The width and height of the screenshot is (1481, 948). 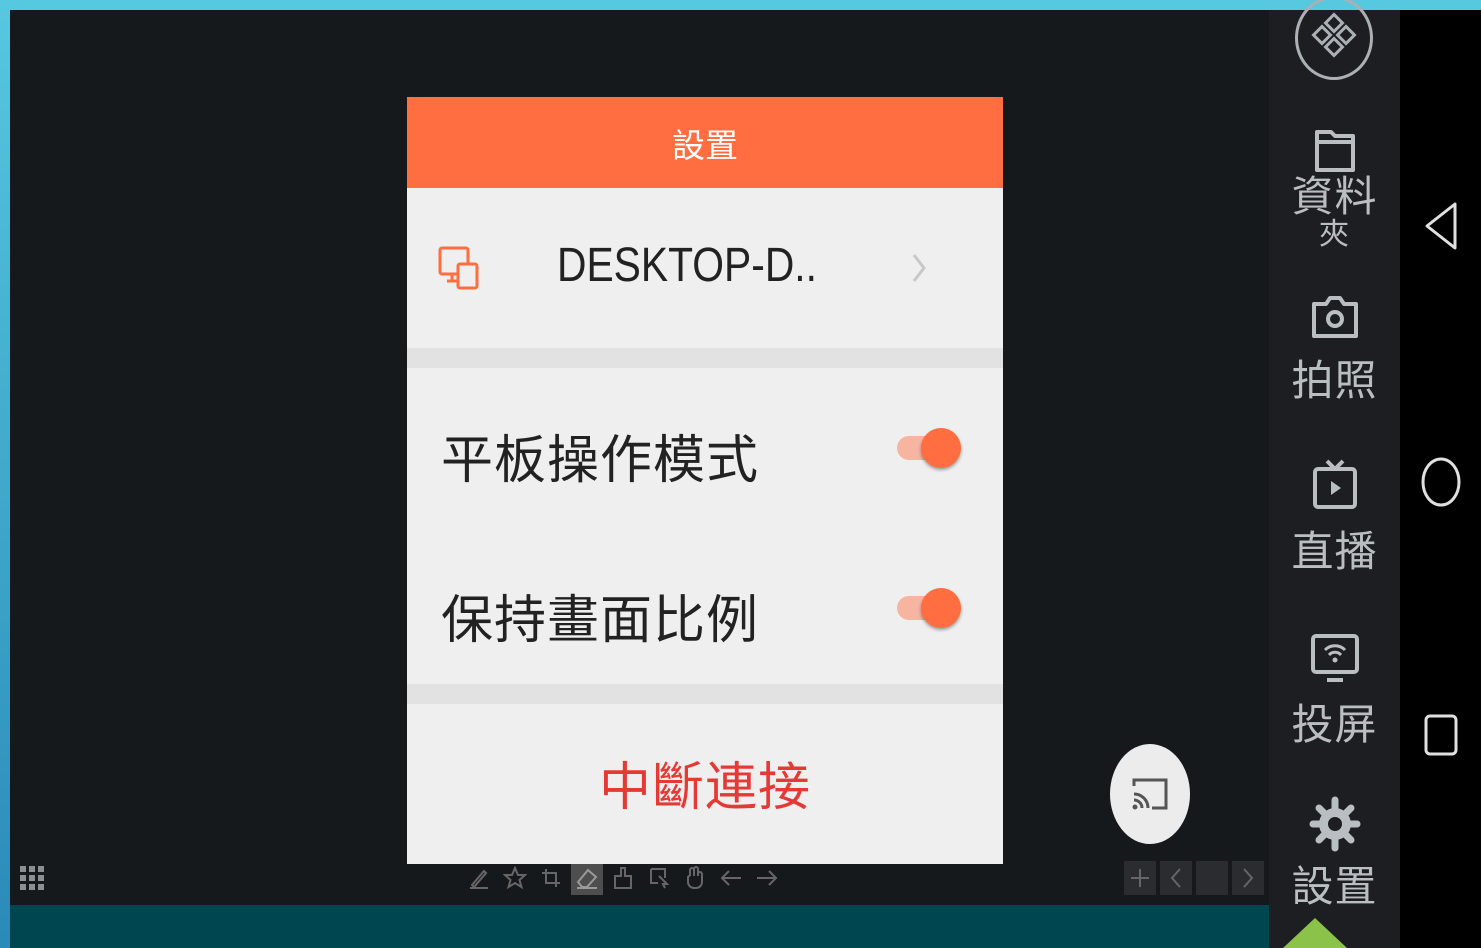 I want to click on tablet-mode-row: 平板操作模式, so click(x=705, y=447).